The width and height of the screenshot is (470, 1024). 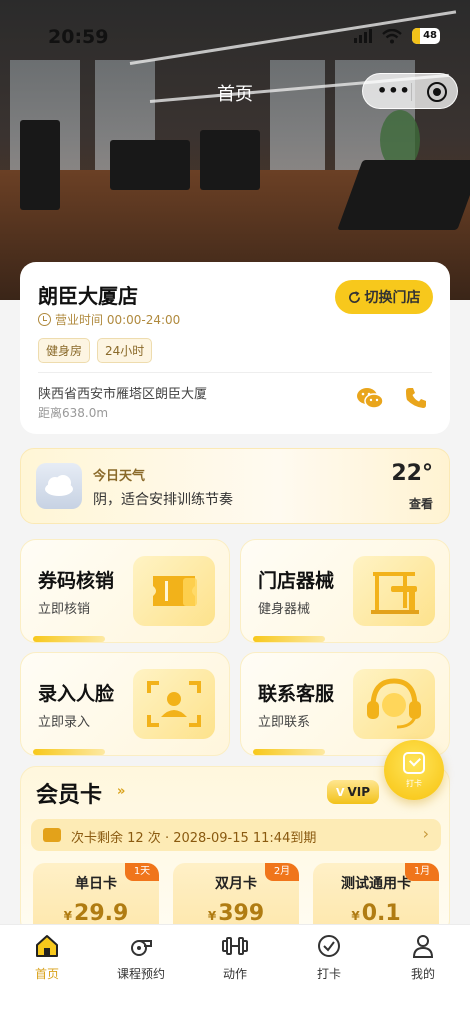 What do you see at coordinates (416, 398) in the screenshot?
I see `phone-icon` at bounding box center [416, 398].